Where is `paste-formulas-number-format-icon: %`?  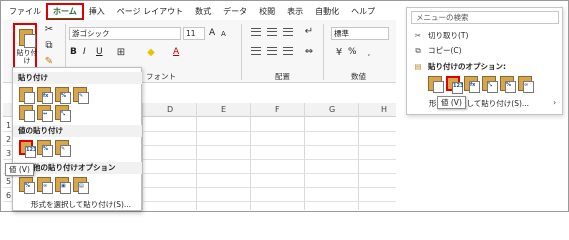
paste-formulas-number-format-icon: % is located at coordinates (63, 95).